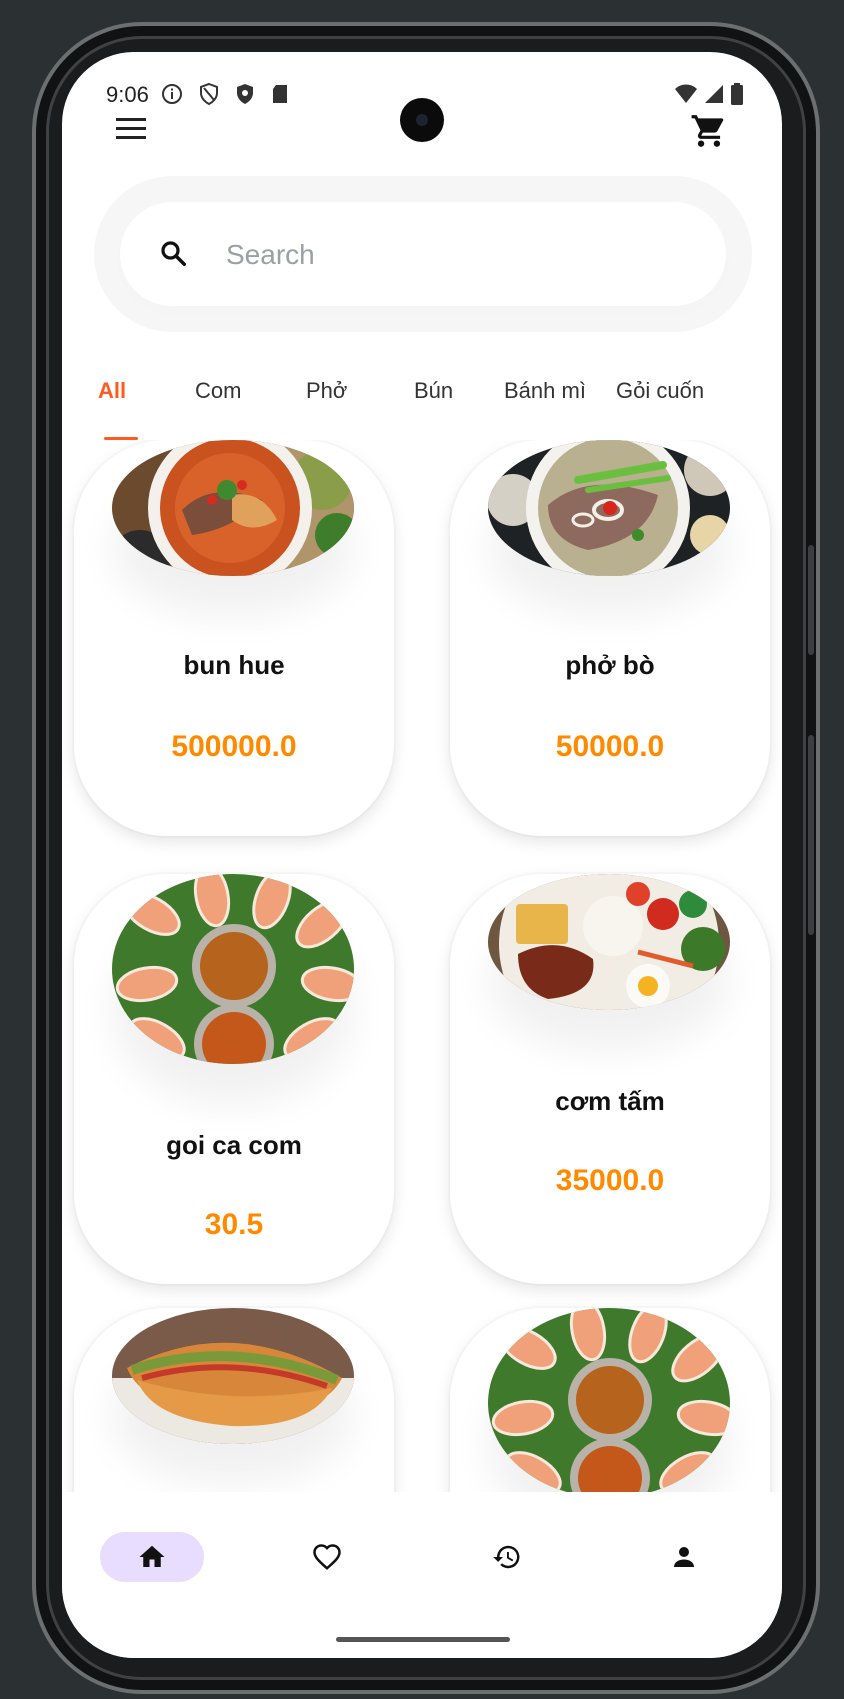  I want to click on search-icon, so click(173, 253).